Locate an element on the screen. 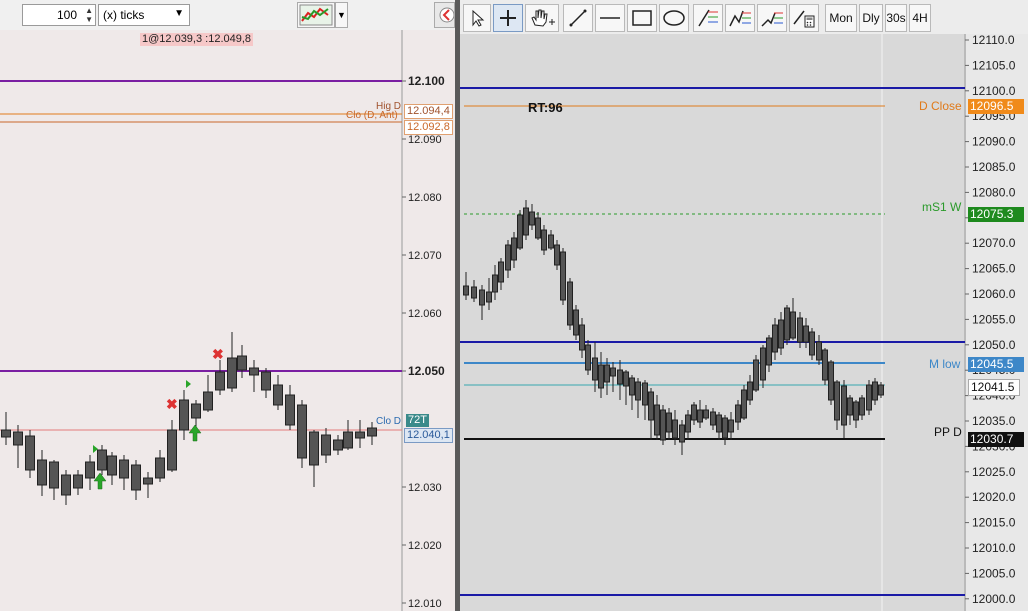  ms1w-label: mS1 W is located at coordinates (942, 207).